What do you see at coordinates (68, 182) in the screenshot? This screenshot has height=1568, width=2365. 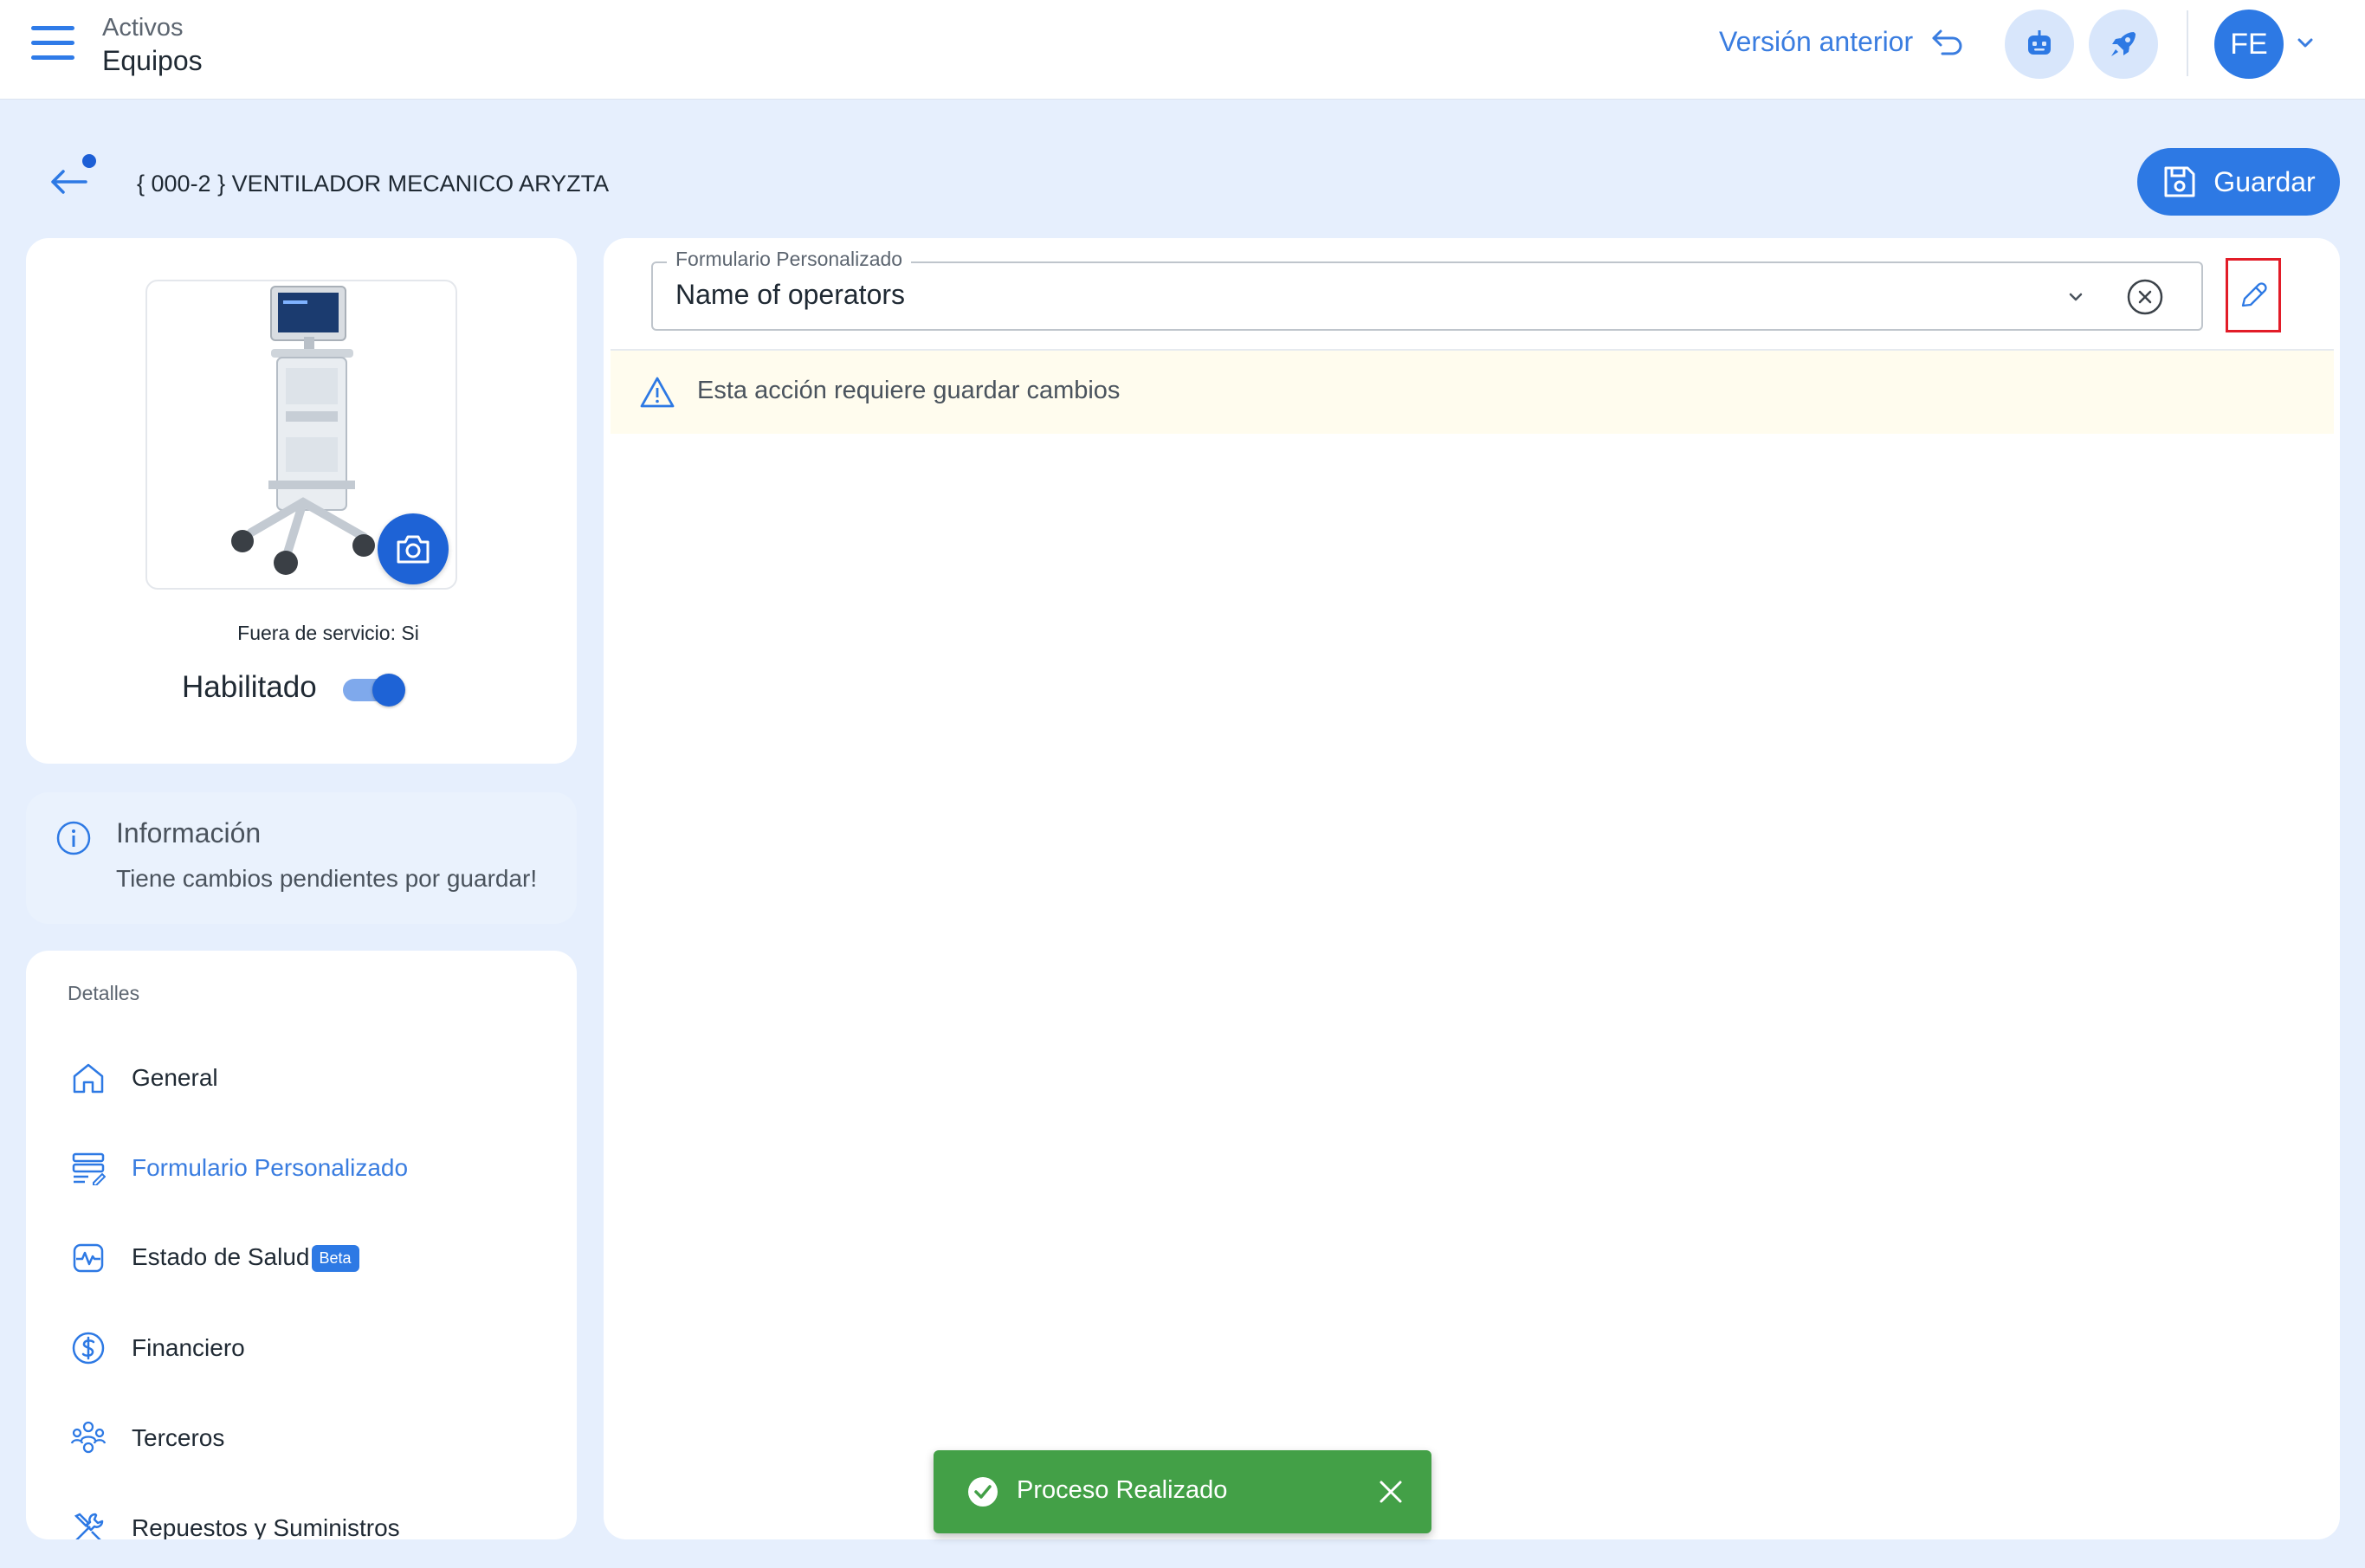 I see `back-arrow-icon` at bounding box center [68, 182].